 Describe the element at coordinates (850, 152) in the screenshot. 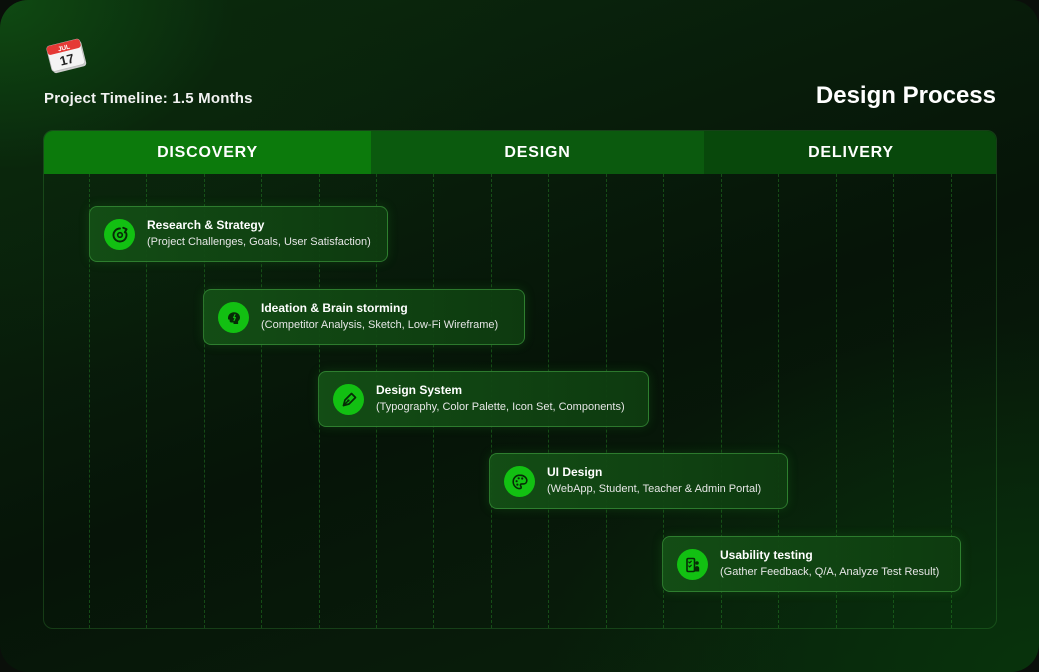

I see `phase-delivery: DELIVERY` at that location.